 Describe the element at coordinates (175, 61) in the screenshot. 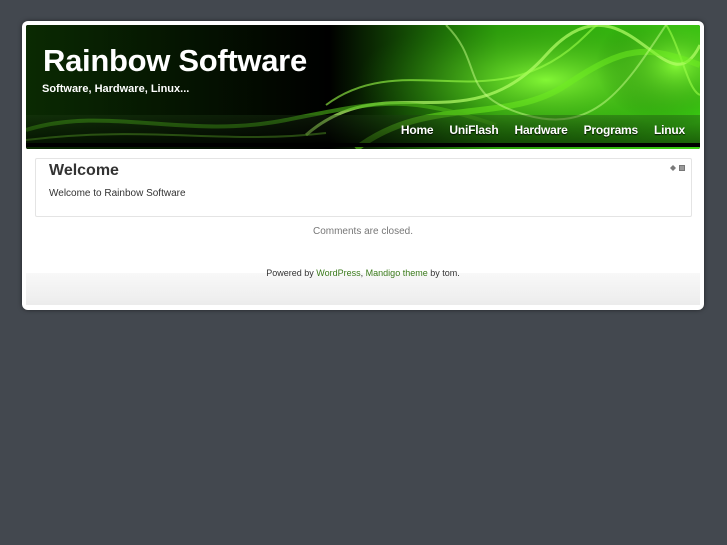

I see `site-title: Rainbow Software` at that location.